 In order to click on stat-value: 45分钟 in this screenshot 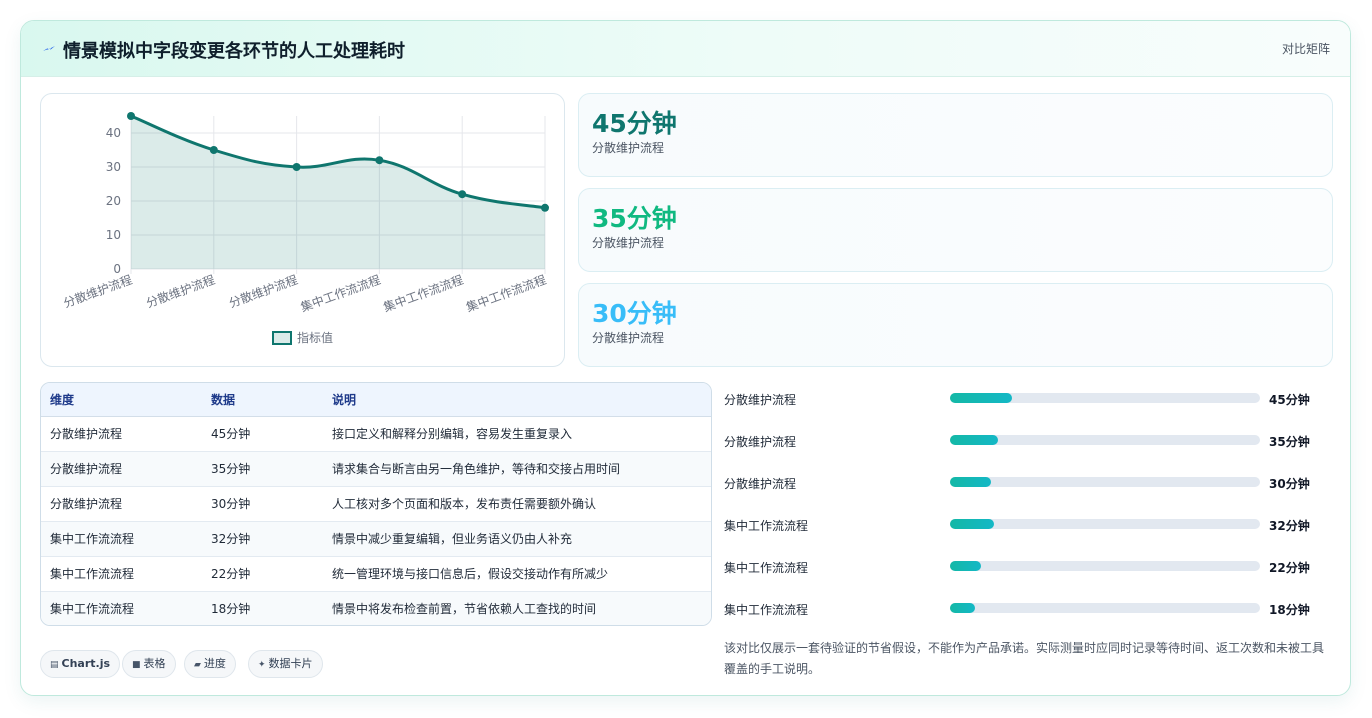, I will do `click(634, 123)`.